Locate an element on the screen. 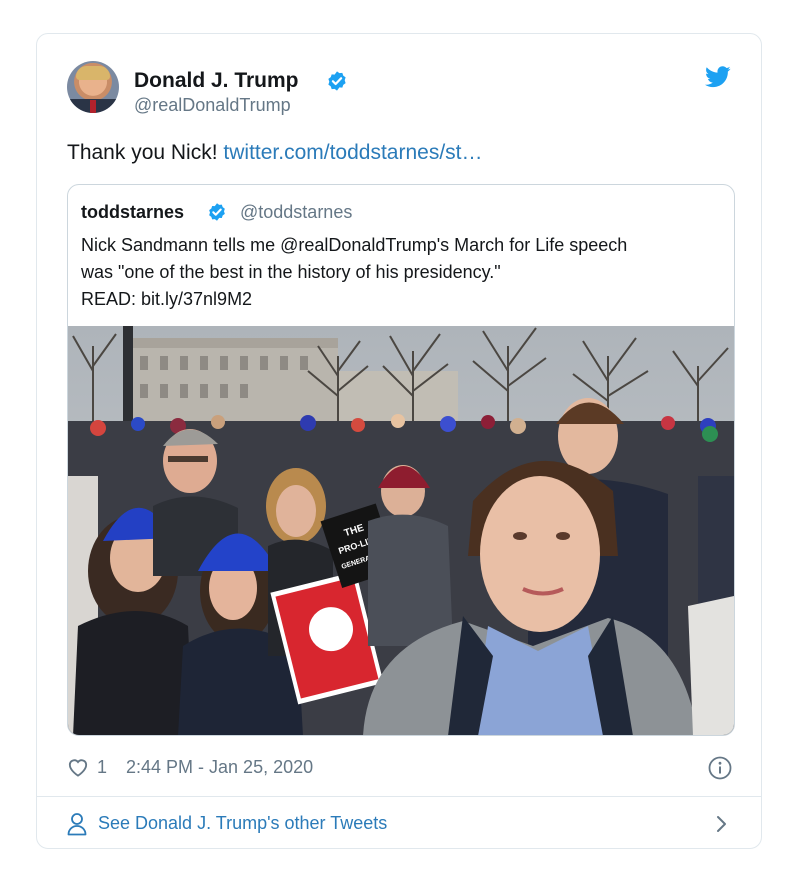  tweet-body-text: Thank you Nick! is located at coordinates (145, 152).